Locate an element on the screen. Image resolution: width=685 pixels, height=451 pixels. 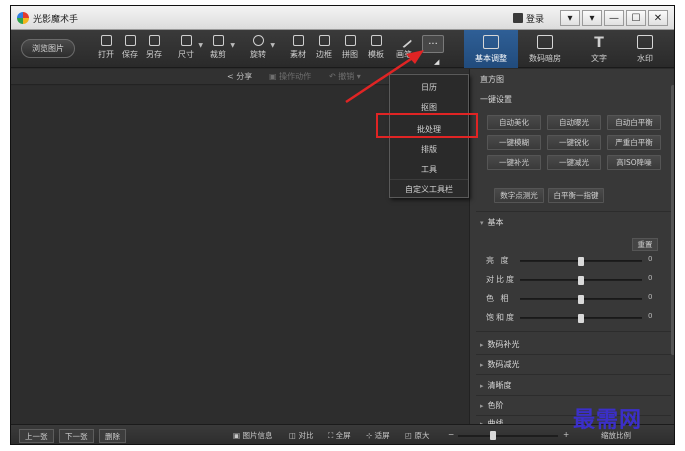
saturation-slider-knob is located at coordinates (581, 318).